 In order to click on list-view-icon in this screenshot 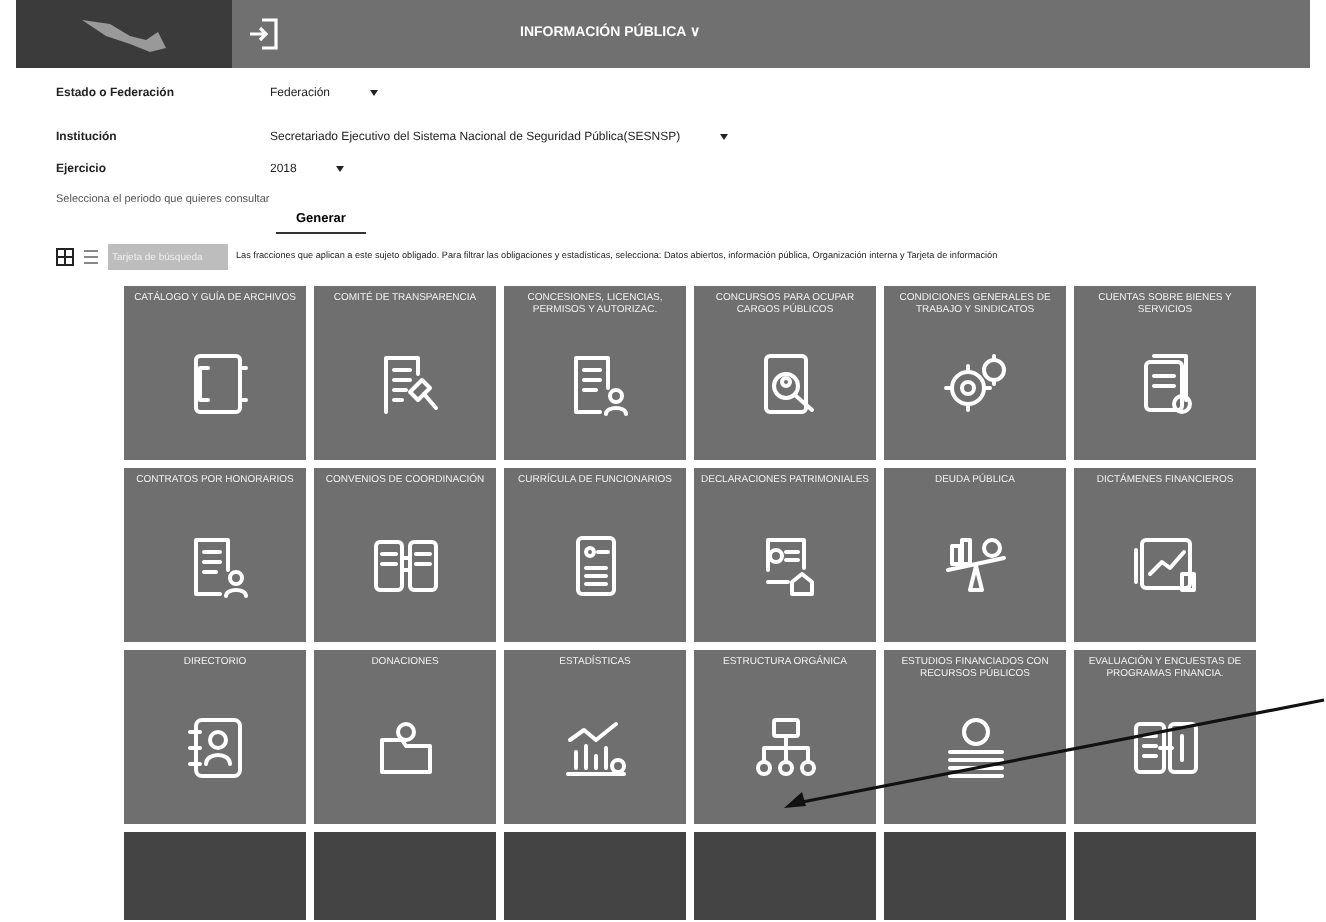, I will do `click(91, 257)`.